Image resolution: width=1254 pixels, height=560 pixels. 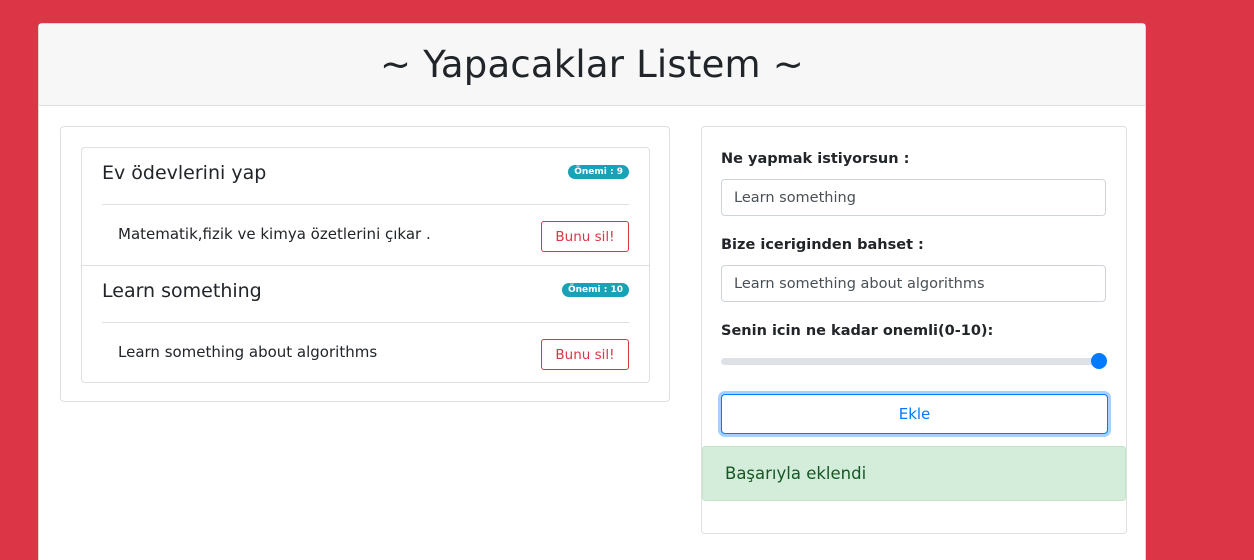 What do you see at coordinates (1099, 361) in the screenshot?
I see `slider-handle` at bounding box center [1099, 361].